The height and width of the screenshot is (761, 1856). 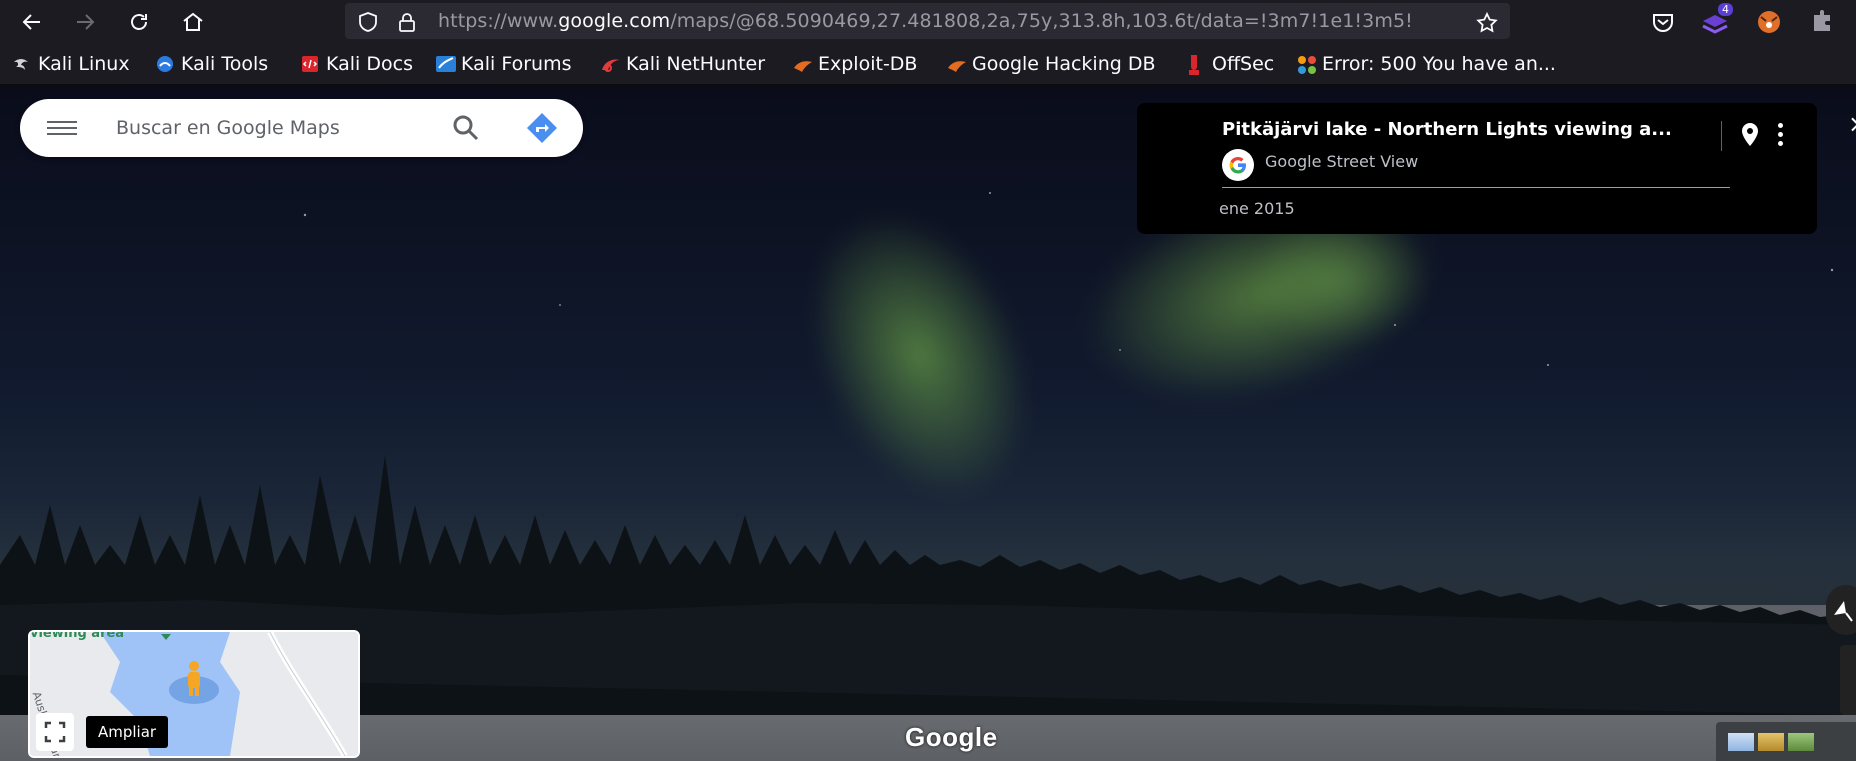 What do you see at coordinates (32, 22) in the screenshot?
I see `back-icon` at bounding box center [32, 22].